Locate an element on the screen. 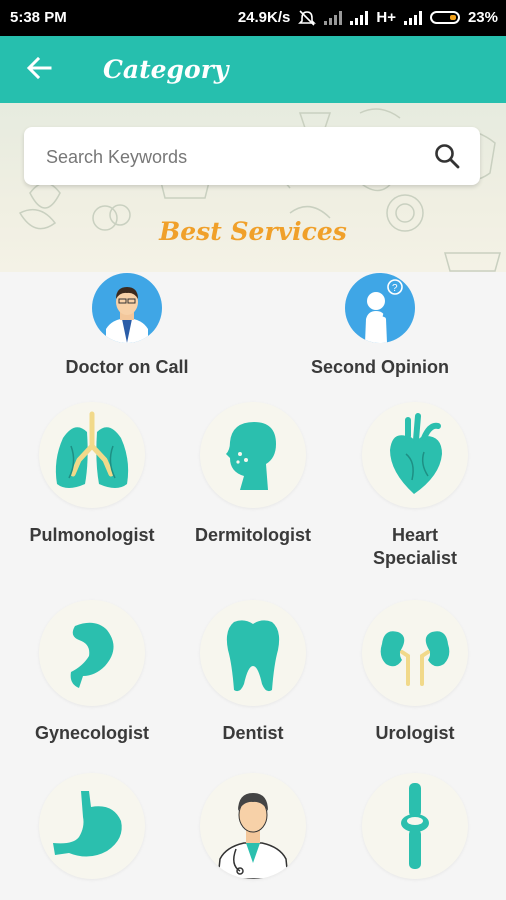 The width and height of the screenshot is (506, 900). category-label: Urologist is located at coordinates (415, 733).